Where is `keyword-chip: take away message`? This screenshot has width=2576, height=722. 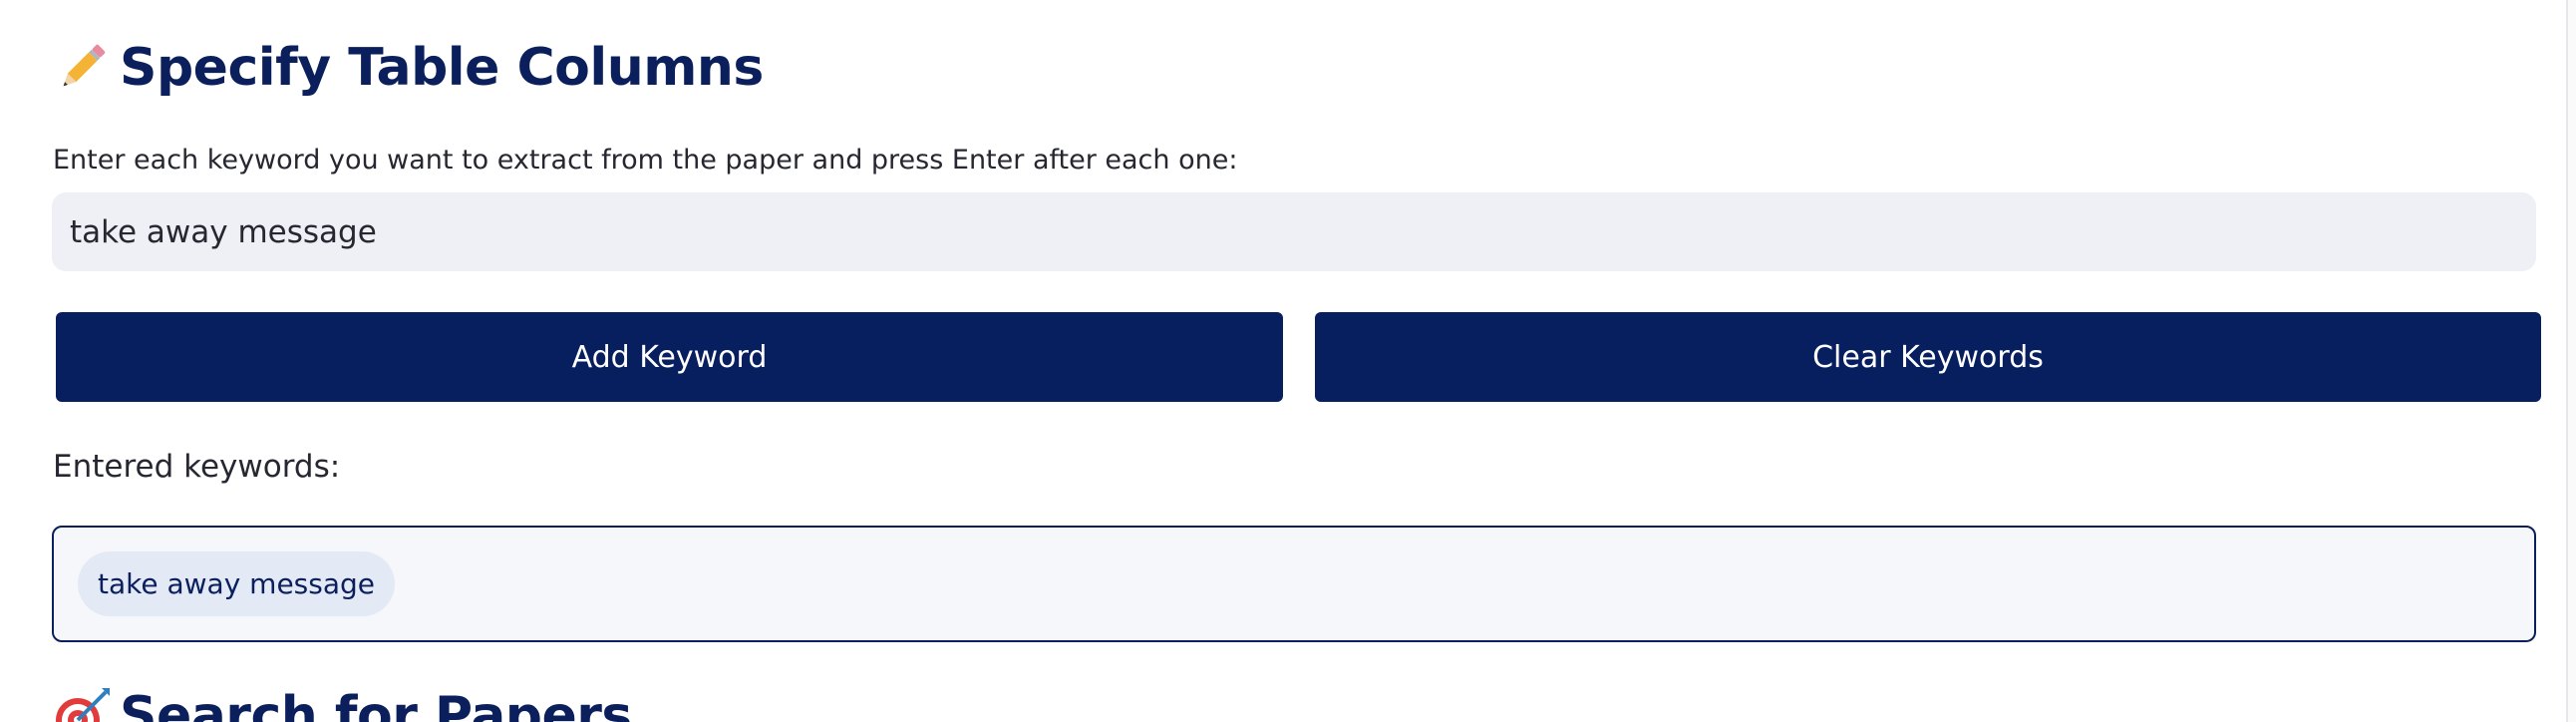 keyword-chip: take away message is located at coordinates (237, 583).